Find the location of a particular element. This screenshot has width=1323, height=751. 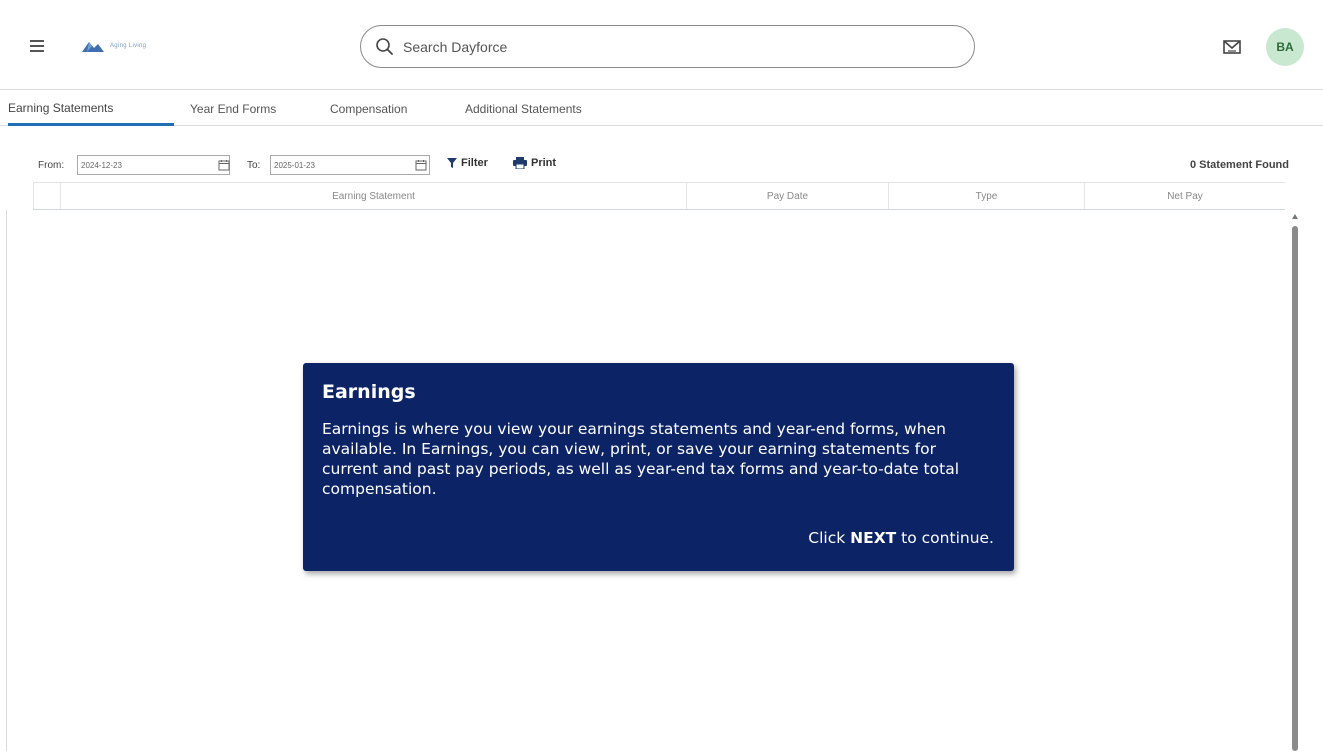

search-icon is located at coordinates (384, 46).